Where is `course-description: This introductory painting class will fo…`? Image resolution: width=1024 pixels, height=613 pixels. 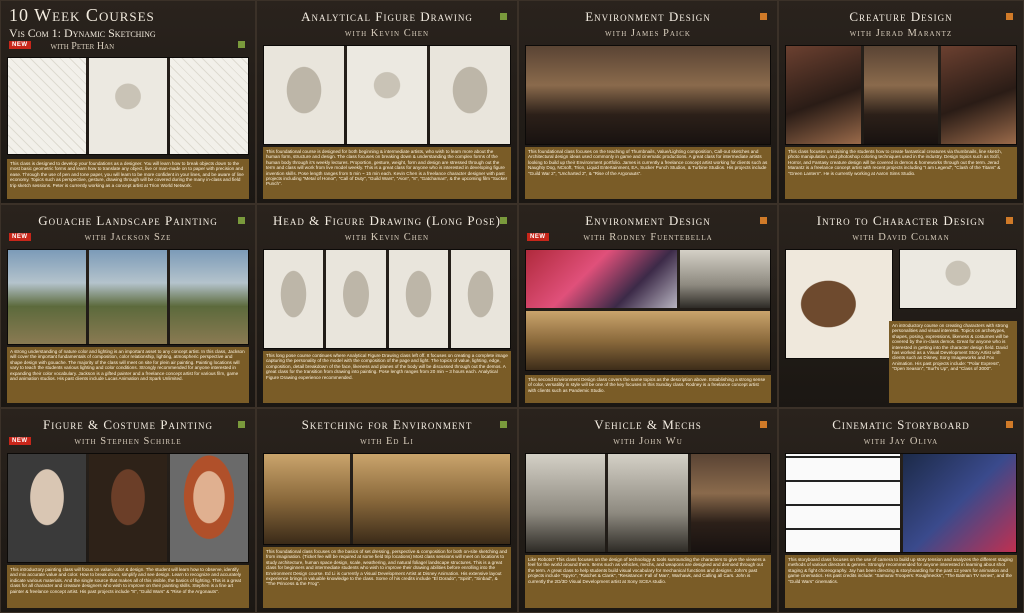 course-description: This introductory painting class will fo… is located at coordinates (128, 586).